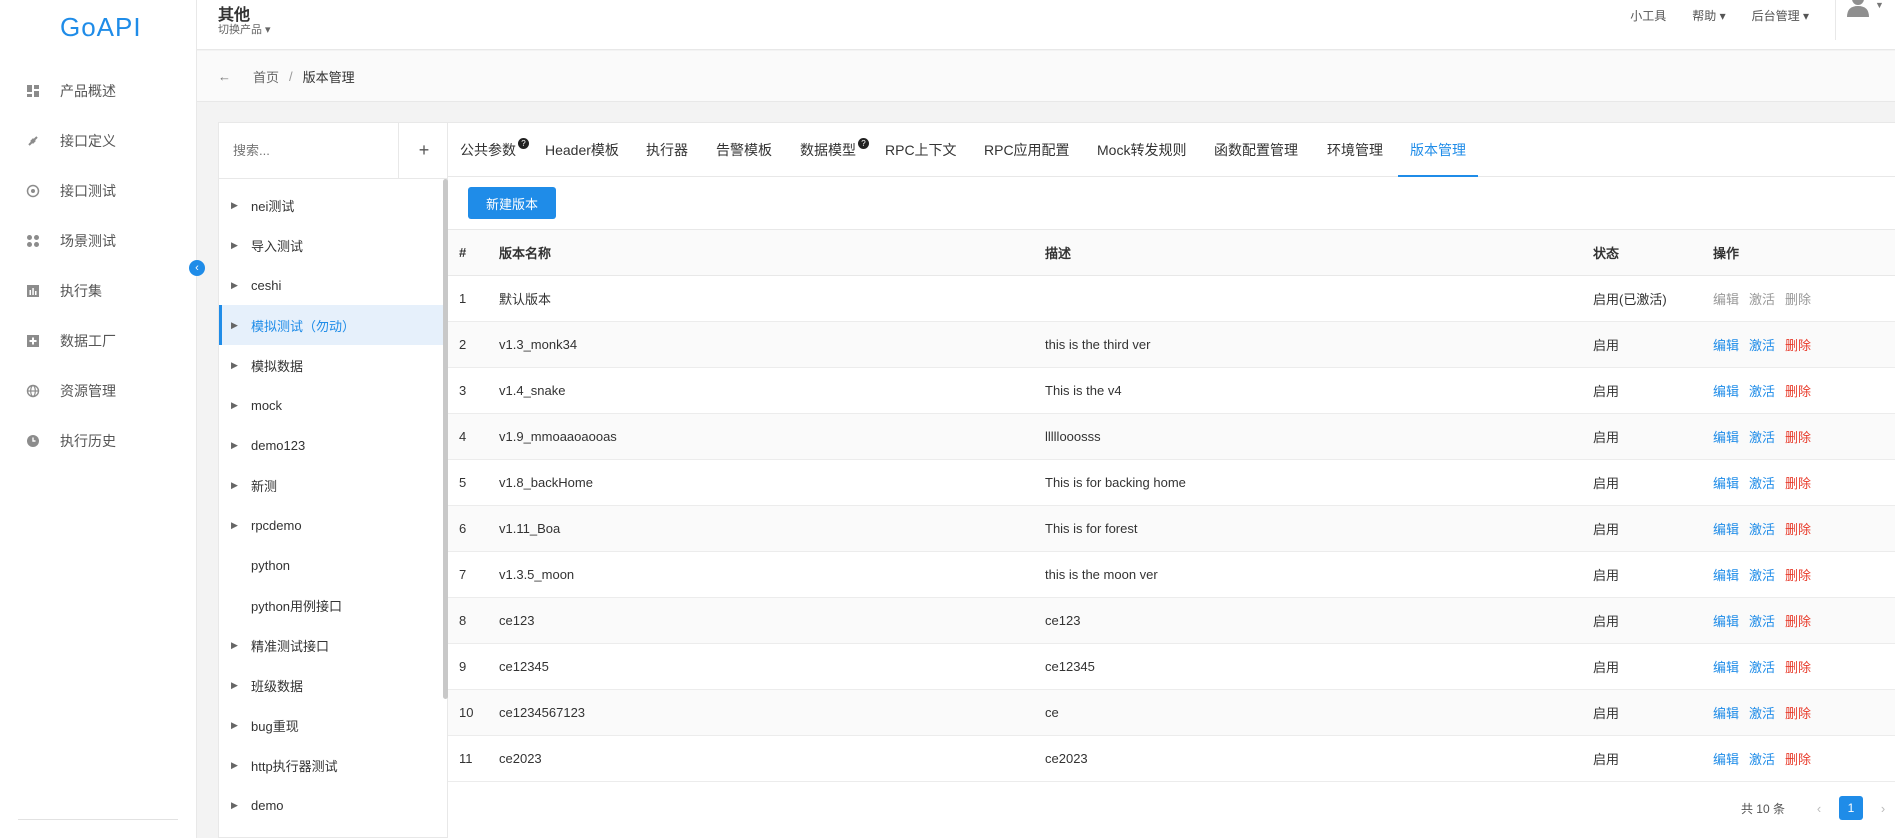  Describe the element at coordinates (98, 391) in the screenshot. I see `nav-item-resource-management: 资源管理` at that location.